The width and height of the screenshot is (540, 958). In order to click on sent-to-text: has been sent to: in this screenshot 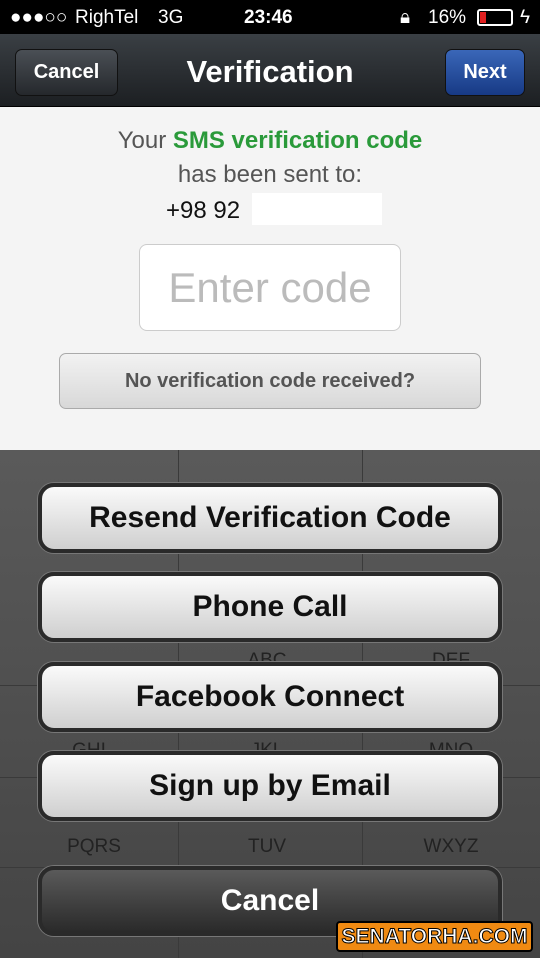, I will do `click(270, 174)`.